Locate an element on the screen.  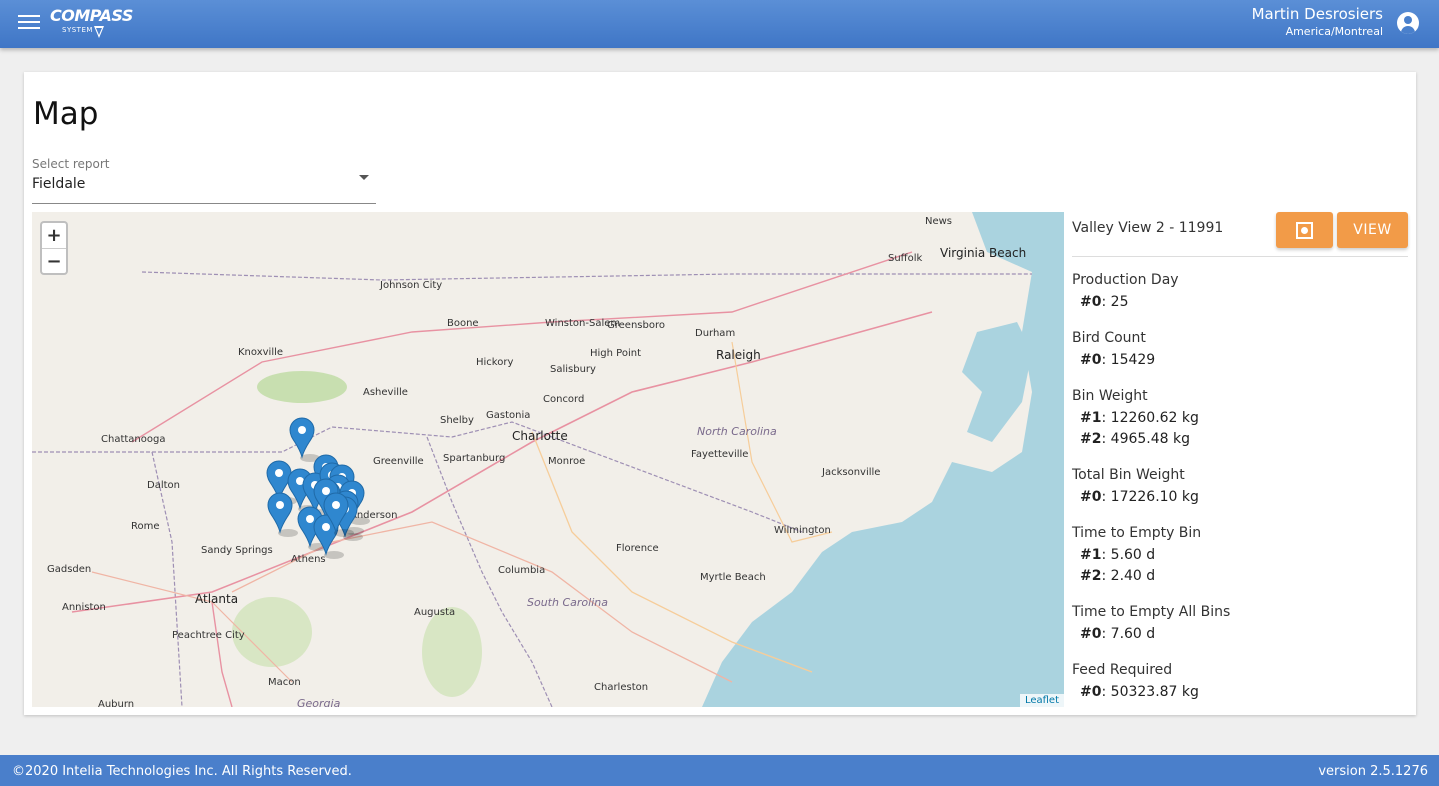
logo-subtext: SYSTEM is located at coordinates (77, 30).